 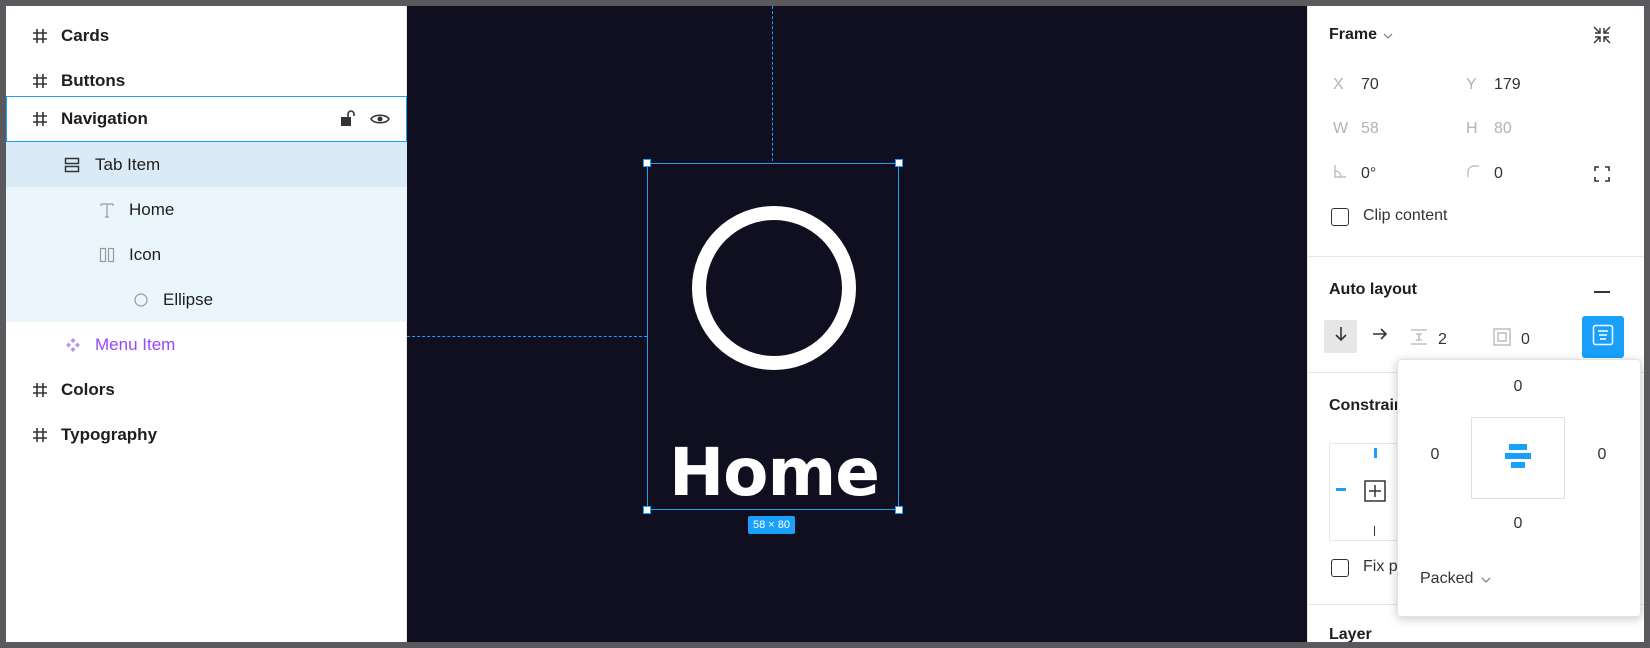 What do you see at coordinates (1447, 578) in the screenshot?
I see `distribution-label: Packed` at bounding box center [1447, 578].